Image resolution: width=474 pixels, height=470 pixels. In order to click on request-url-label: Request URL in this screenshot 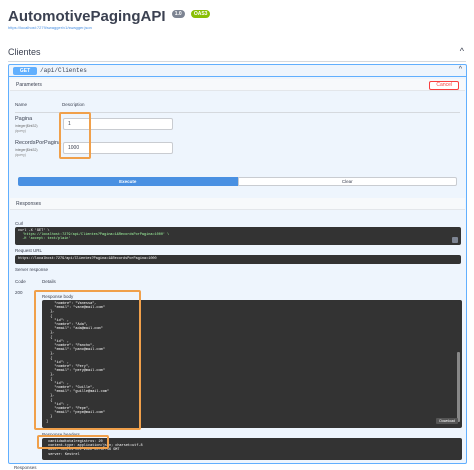, I will do `click(29, 250)`.